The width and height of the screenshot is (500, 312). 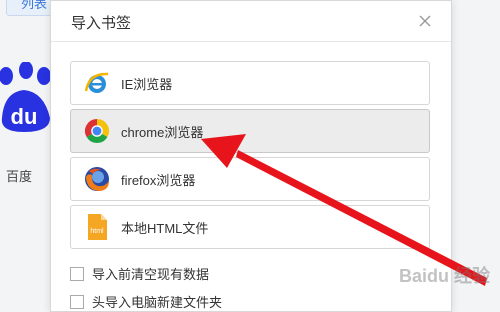 What do you see at coordinates (24, 116) in the screenshot?
I see `logo-text: du` at bounding box center [24, 116].